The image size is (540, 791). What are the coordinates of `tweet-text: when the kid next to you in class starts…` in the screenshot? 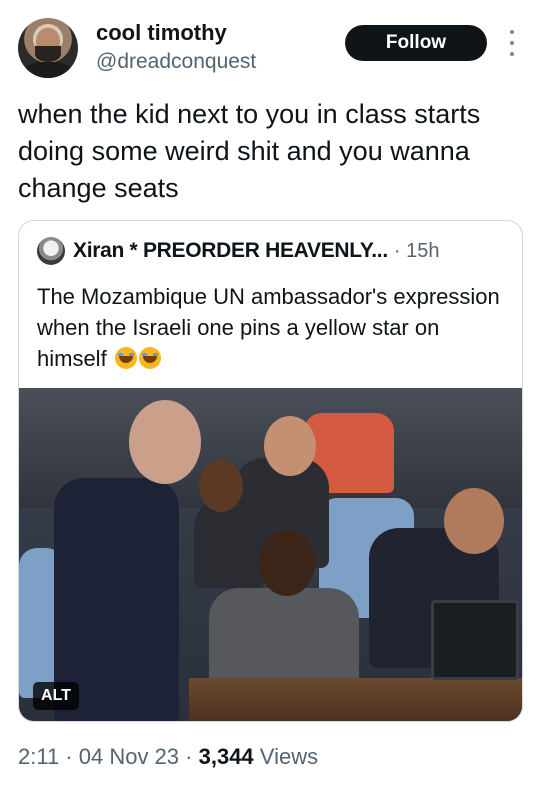 It's located at (249, 151).